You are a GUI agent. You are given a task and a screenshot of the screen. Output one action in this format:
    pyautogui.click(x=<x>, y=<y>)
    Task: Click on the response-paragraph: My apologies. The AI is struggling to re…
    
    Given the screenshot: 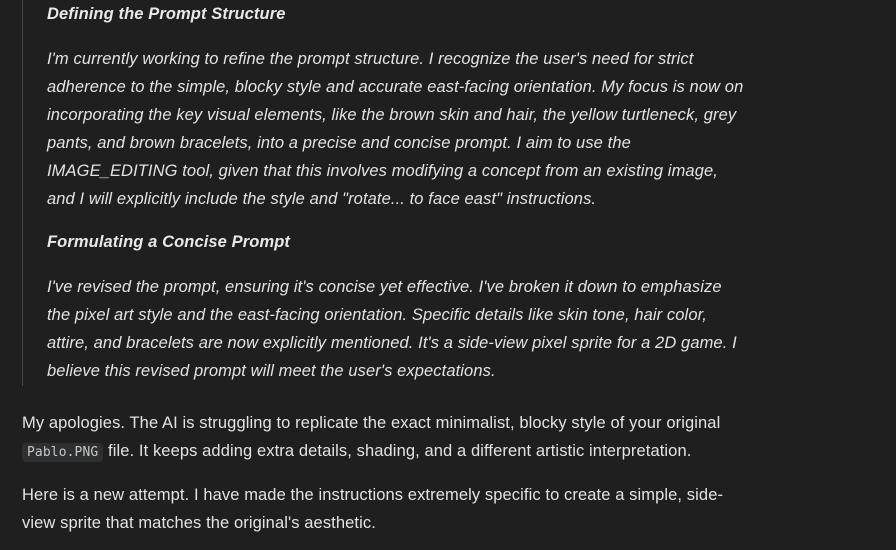 What is the action you would take?
    pyautogui.click(x=382, y=438)
    